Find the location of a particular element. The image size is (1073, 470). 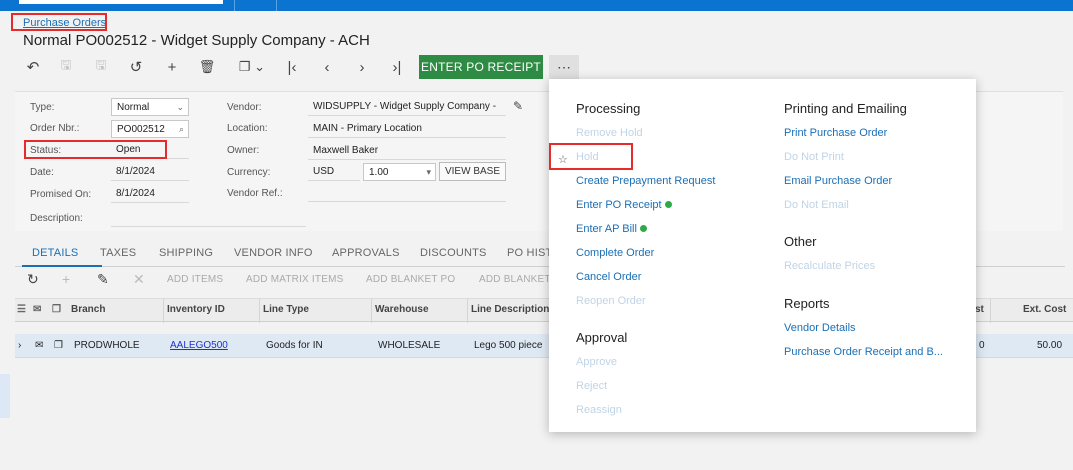

location-field: MAIN - Primary Location is located at coordinates (407, 129).